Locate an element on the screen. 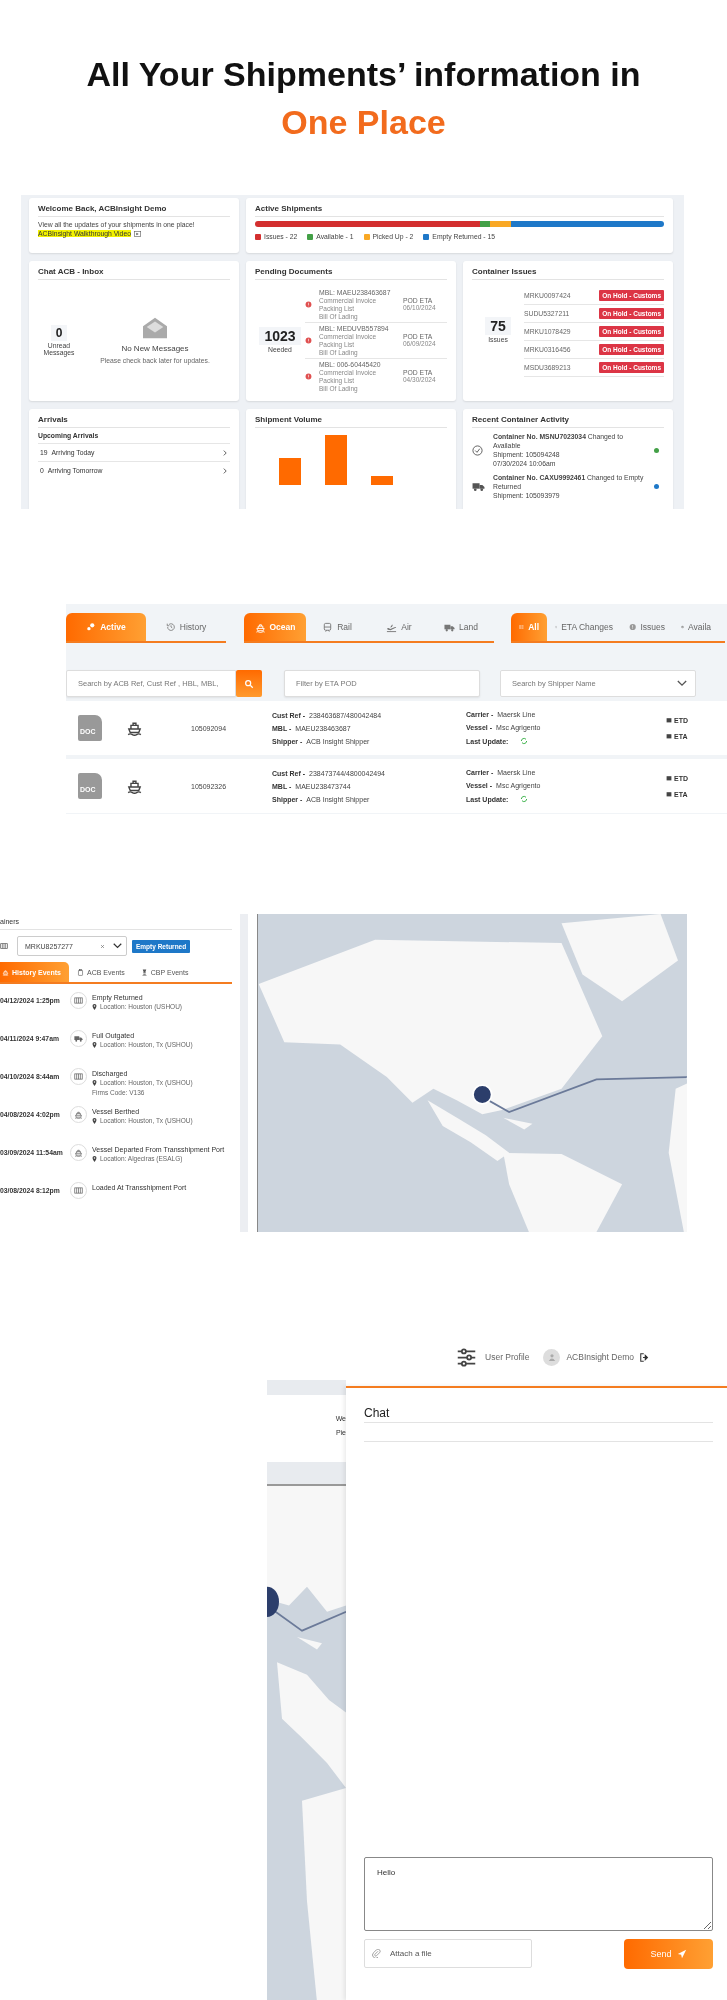 This screenshot has width=727, height=2000. tab: Land is located at coordinates (461, 627).